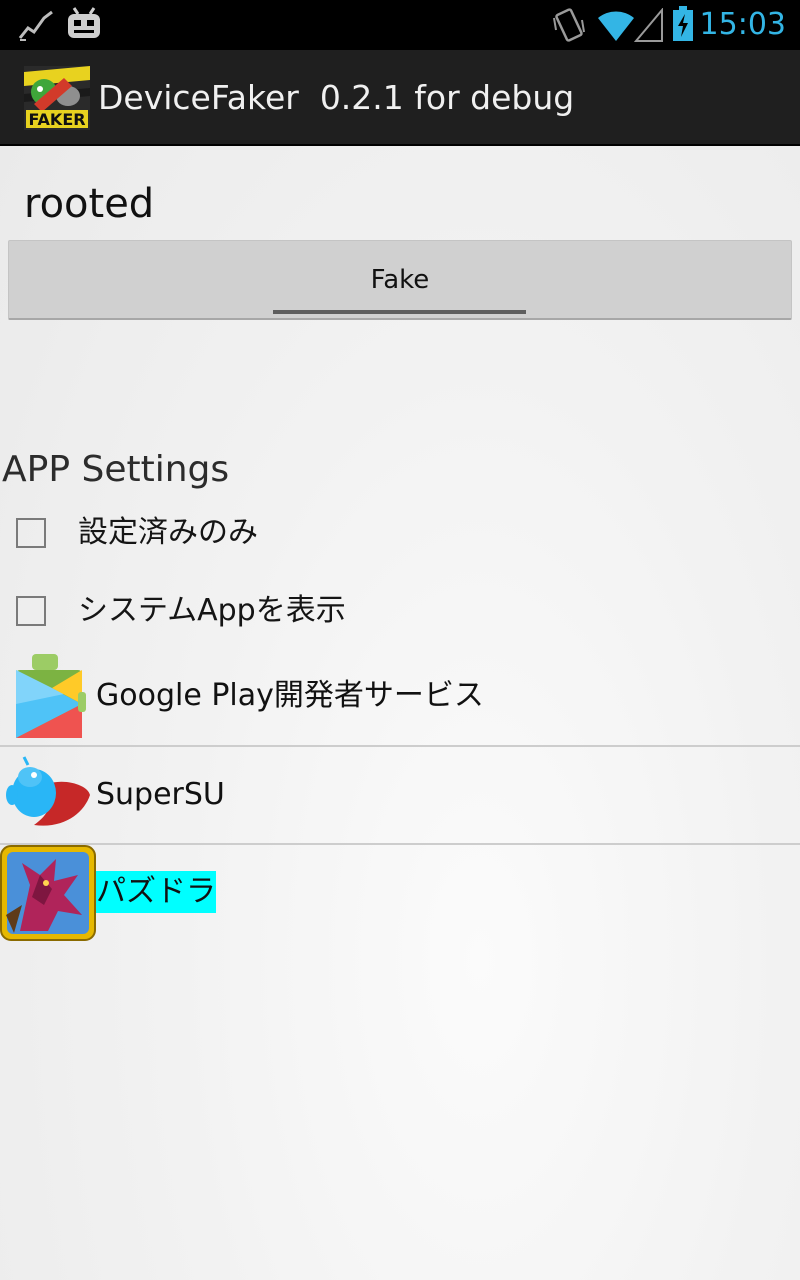 The image size is (800, 1280). I want to click on root-status-label: rooted, so click(89, 204).